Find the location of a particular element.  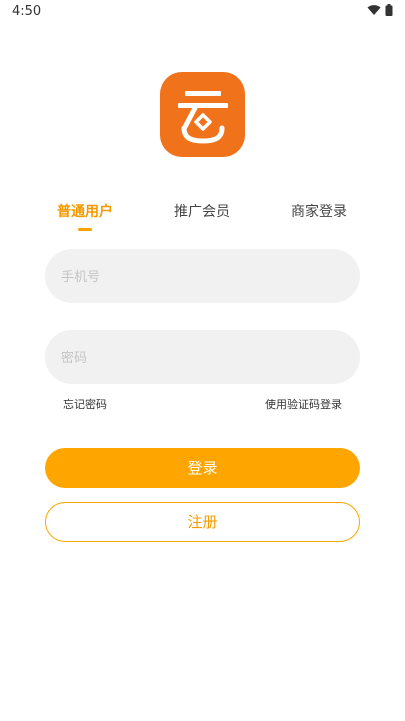

phone-input is located at coordinates (203, 277).